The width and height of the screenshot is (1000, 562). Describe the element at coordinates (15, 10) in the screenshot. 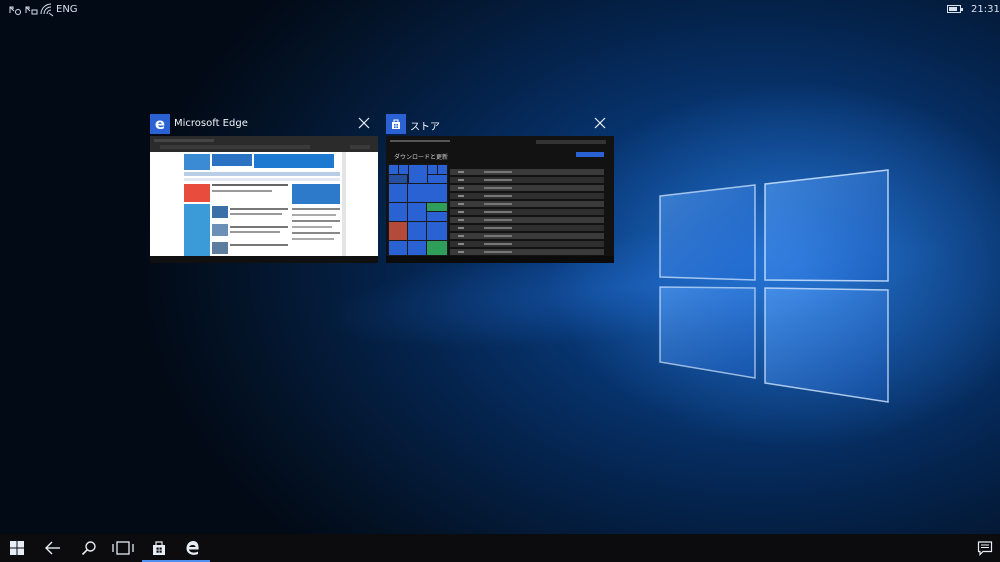

I see `missed-call-icon` at that location.